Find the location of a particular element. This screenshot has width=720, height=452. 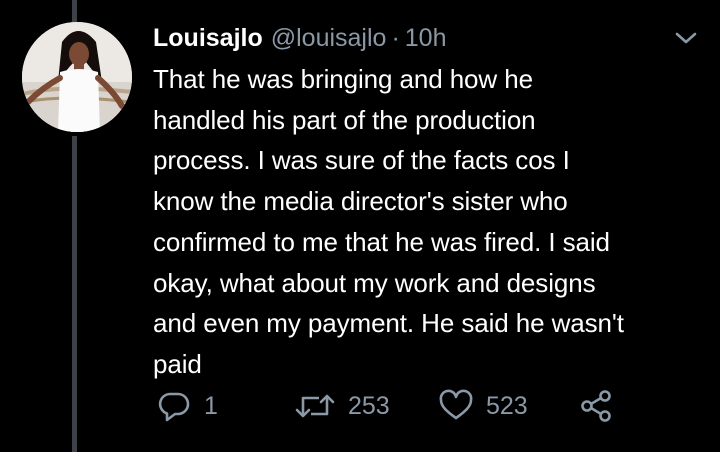

tweet-text-line: That he was bringing and how he is located at coordinates (343, 79).